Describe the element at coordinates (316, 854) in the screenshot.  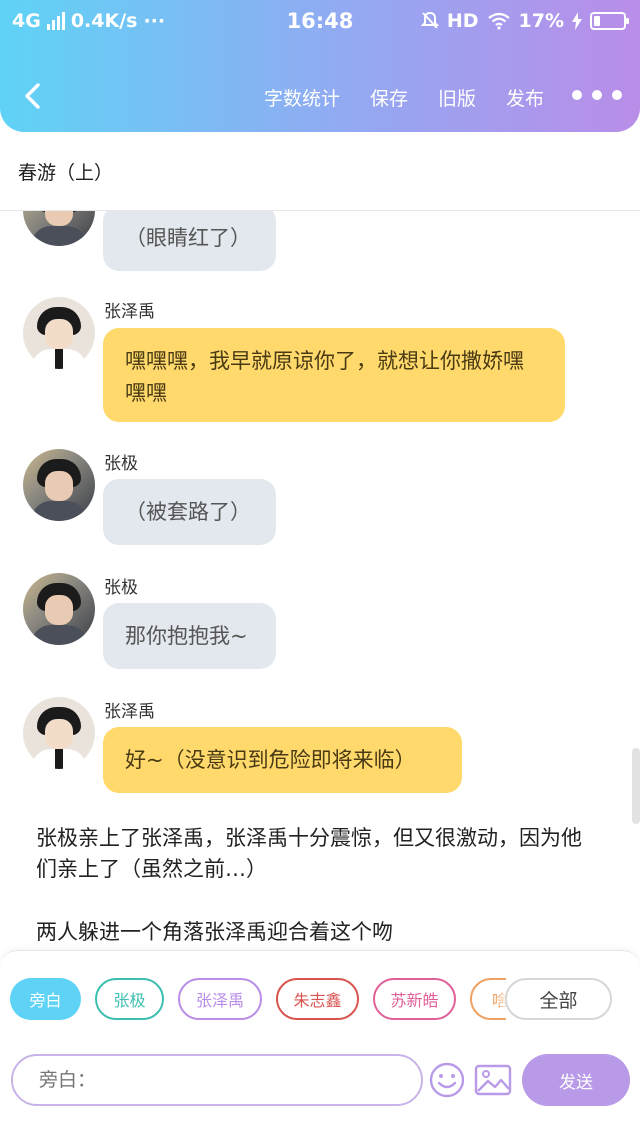
I see `narration-text: 张极亲上了张泽禹，张泽禹十分震惊，但又很激动，因为他们亲上了（虽然之前…）` at that location.